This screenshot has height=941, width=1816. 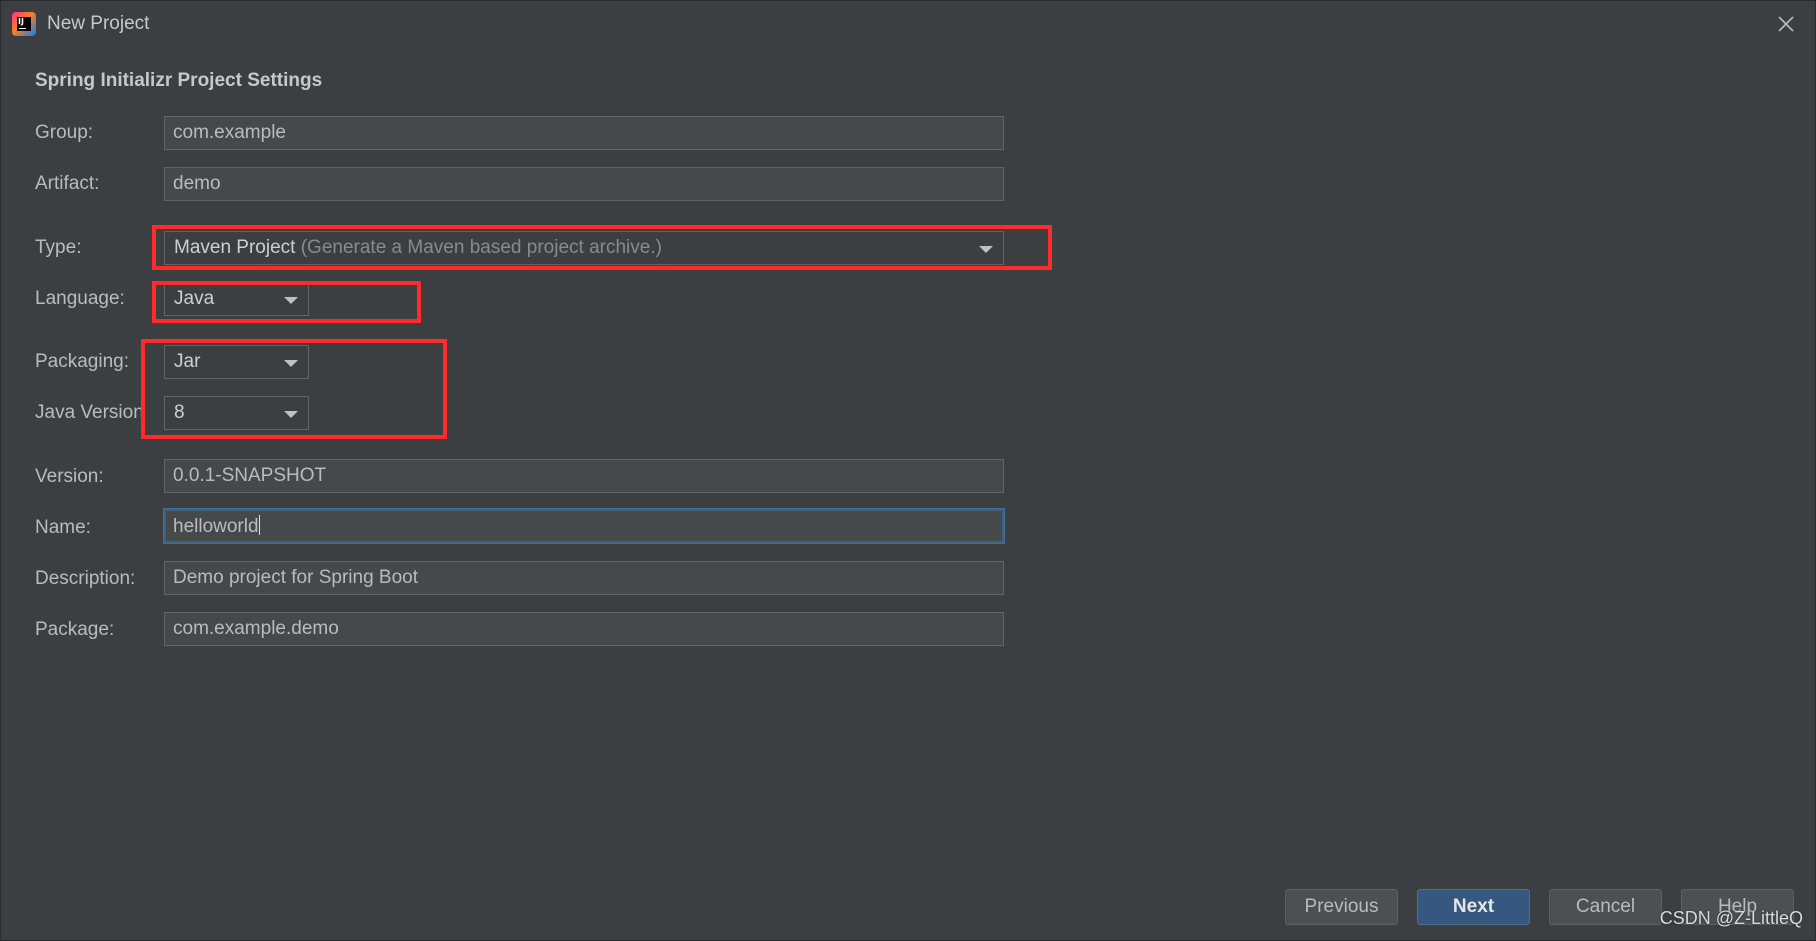 What do you see at coordinates (584, 526) in the screenshot?
I see `name-field: helloworld` at bounding box center [584, 526].